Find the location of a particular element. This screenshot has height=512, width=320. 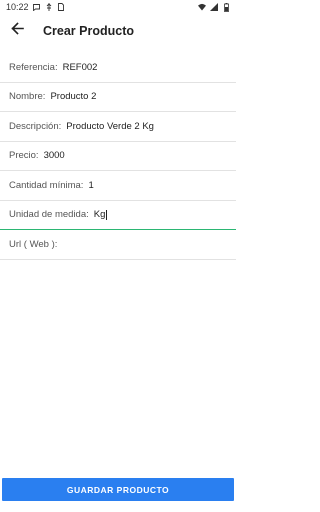

page-title: Crear Producto is located at coordinates (88, 31).